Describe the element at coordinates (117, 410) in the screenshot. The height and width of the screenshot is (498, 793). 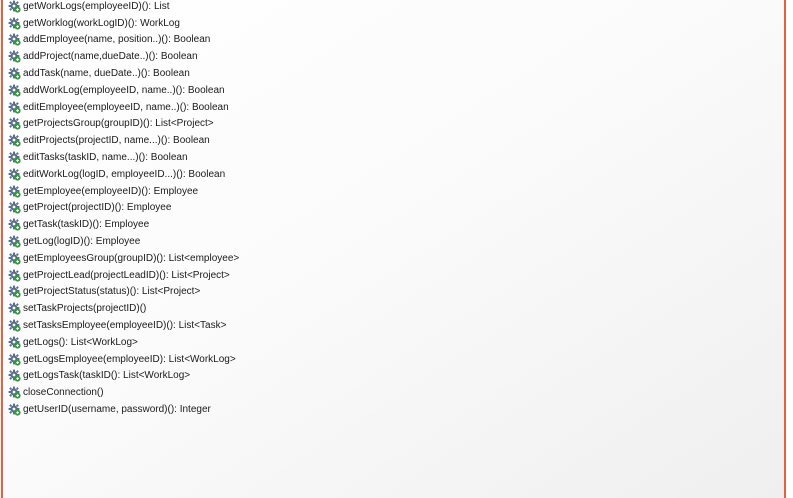
I see `operation-signature: getUserID(username, password)(): Integer` at that location.